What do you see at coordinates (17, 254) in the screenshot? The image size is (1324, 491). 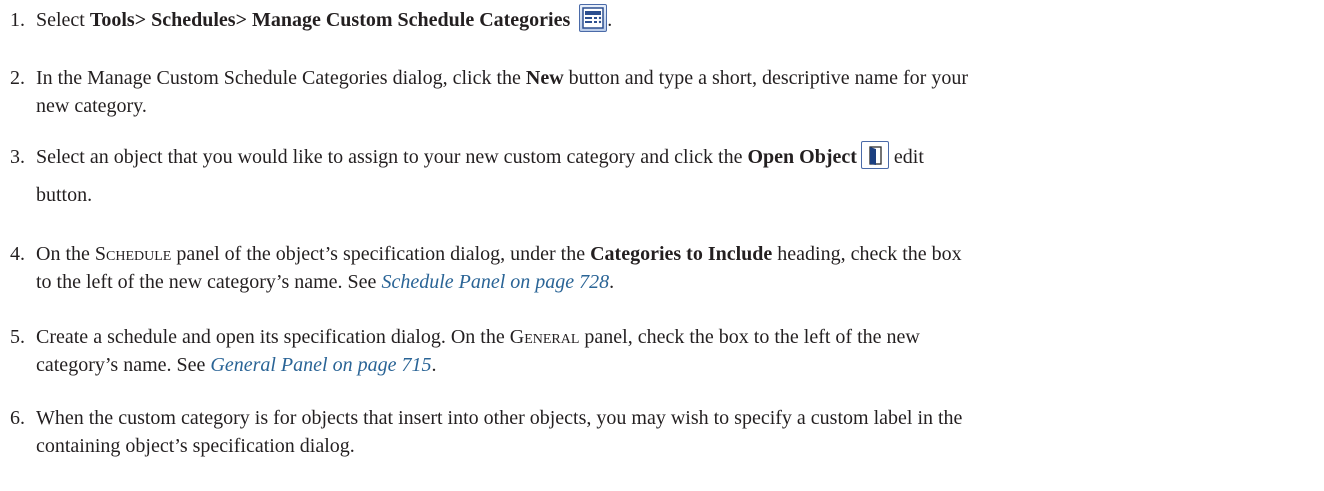 I see `step-number: 4.` at bounding box center [17, 254].